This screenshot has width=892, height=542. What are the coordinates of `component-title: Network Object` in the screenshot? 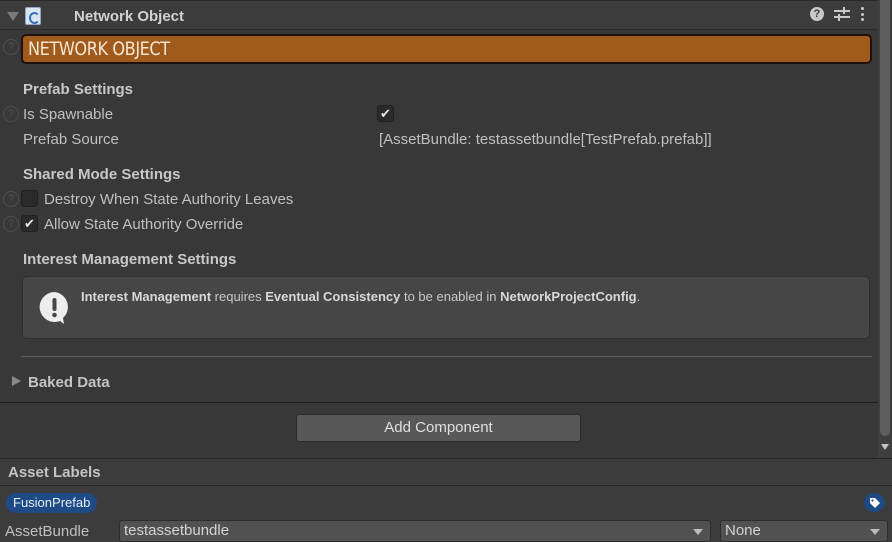 It's located at (129, 16).